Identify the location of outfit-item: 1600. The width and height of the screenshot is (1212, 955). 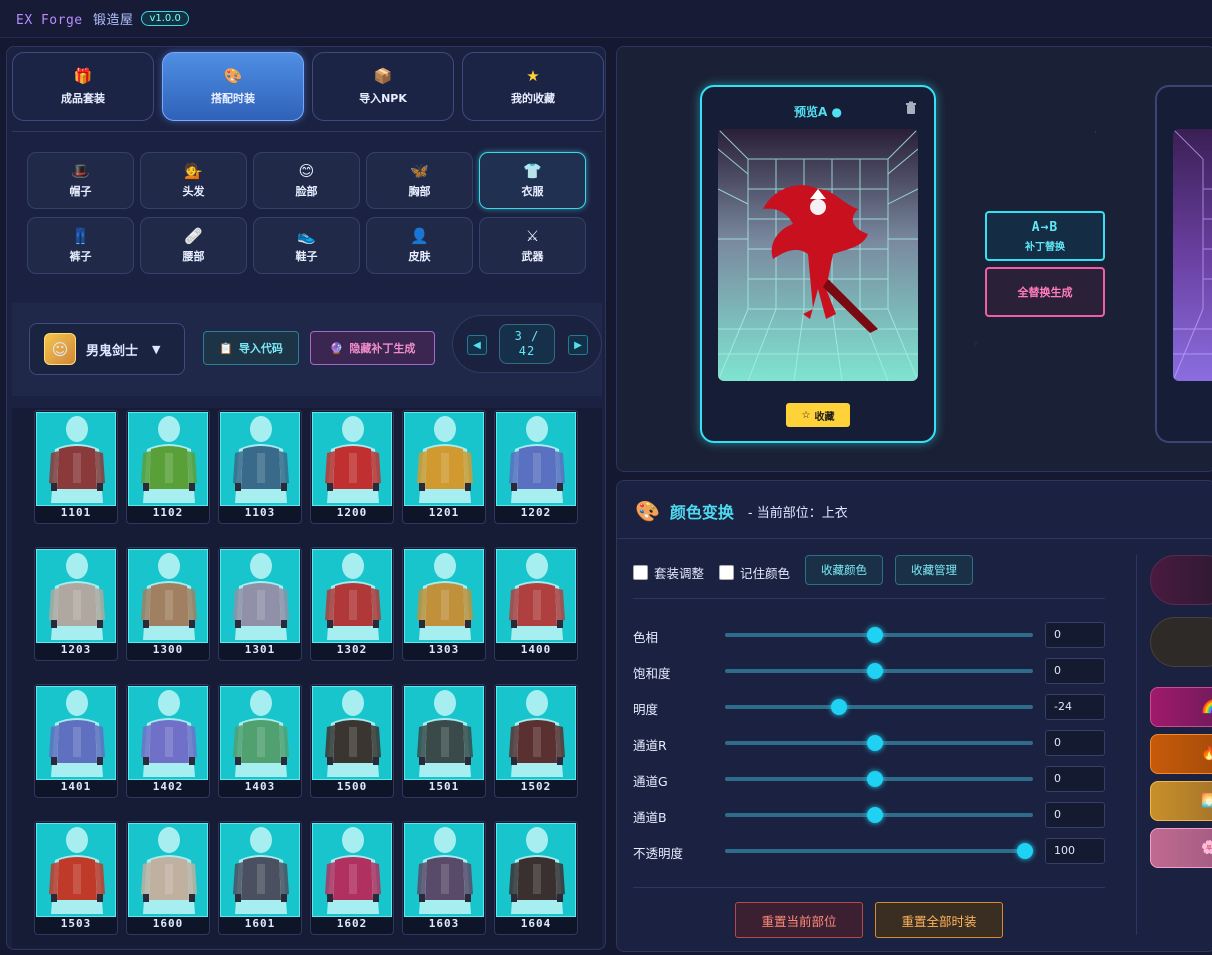
(168, 878).